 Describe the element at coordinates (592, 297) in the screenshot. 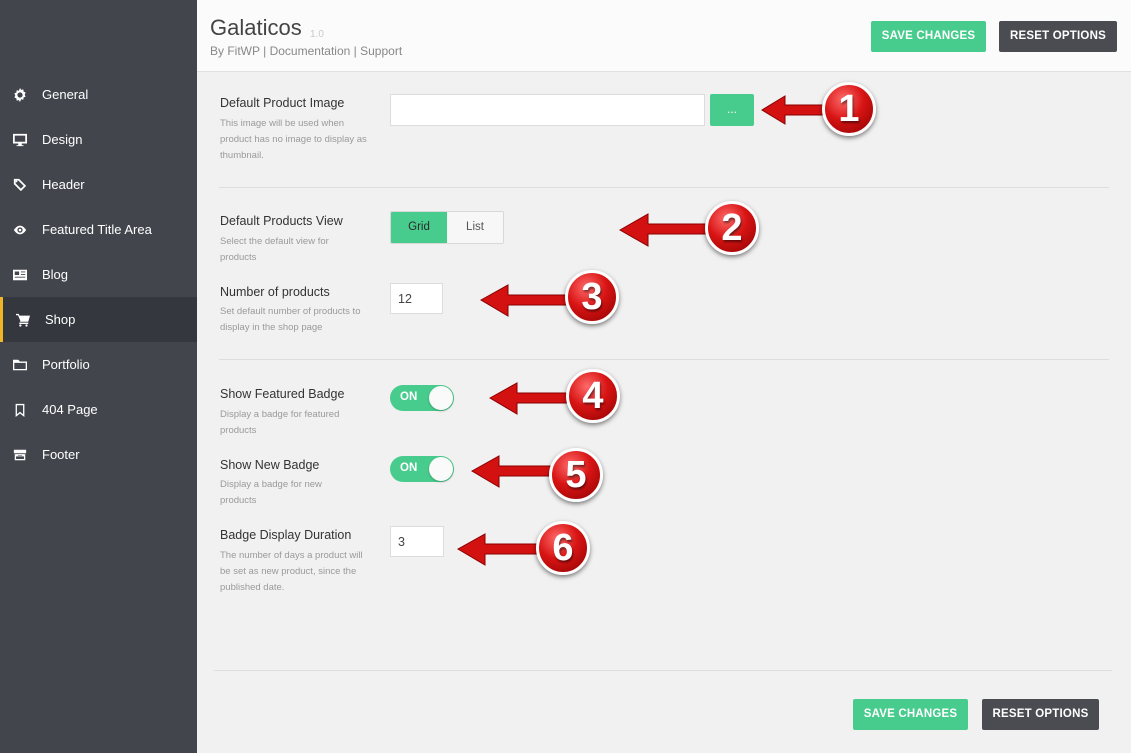

I see `annotation-badge-3: 3` at that location.